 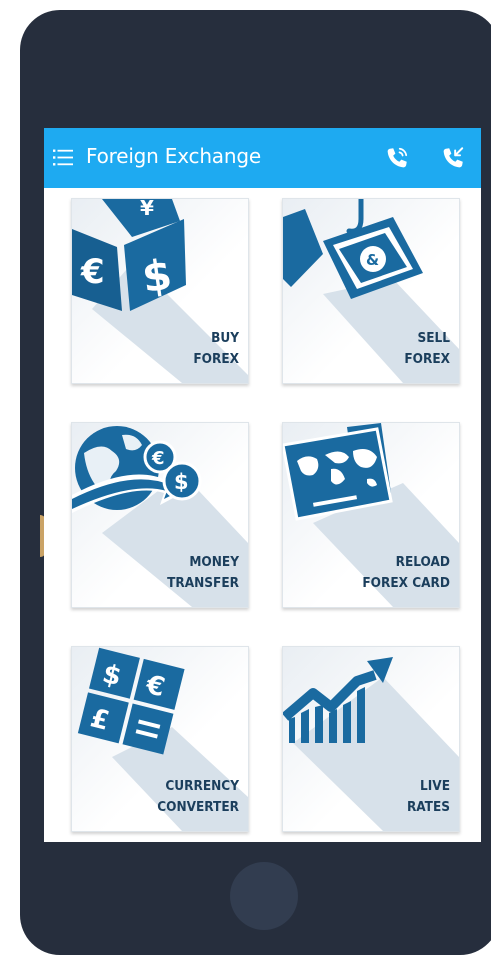 I want to click on tile-buy-forex: ¥ € $ BUY FOREX, so click(x=160, y=291).